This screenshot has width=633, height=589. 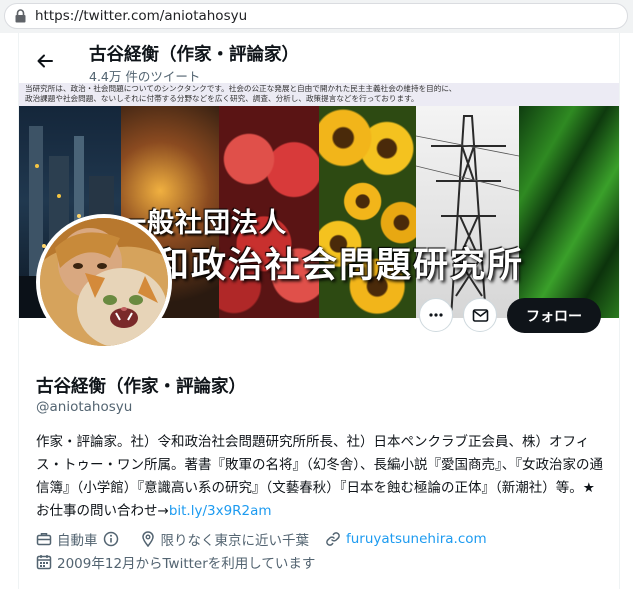 I want to click on info-icon, so click(x=111, y=539).